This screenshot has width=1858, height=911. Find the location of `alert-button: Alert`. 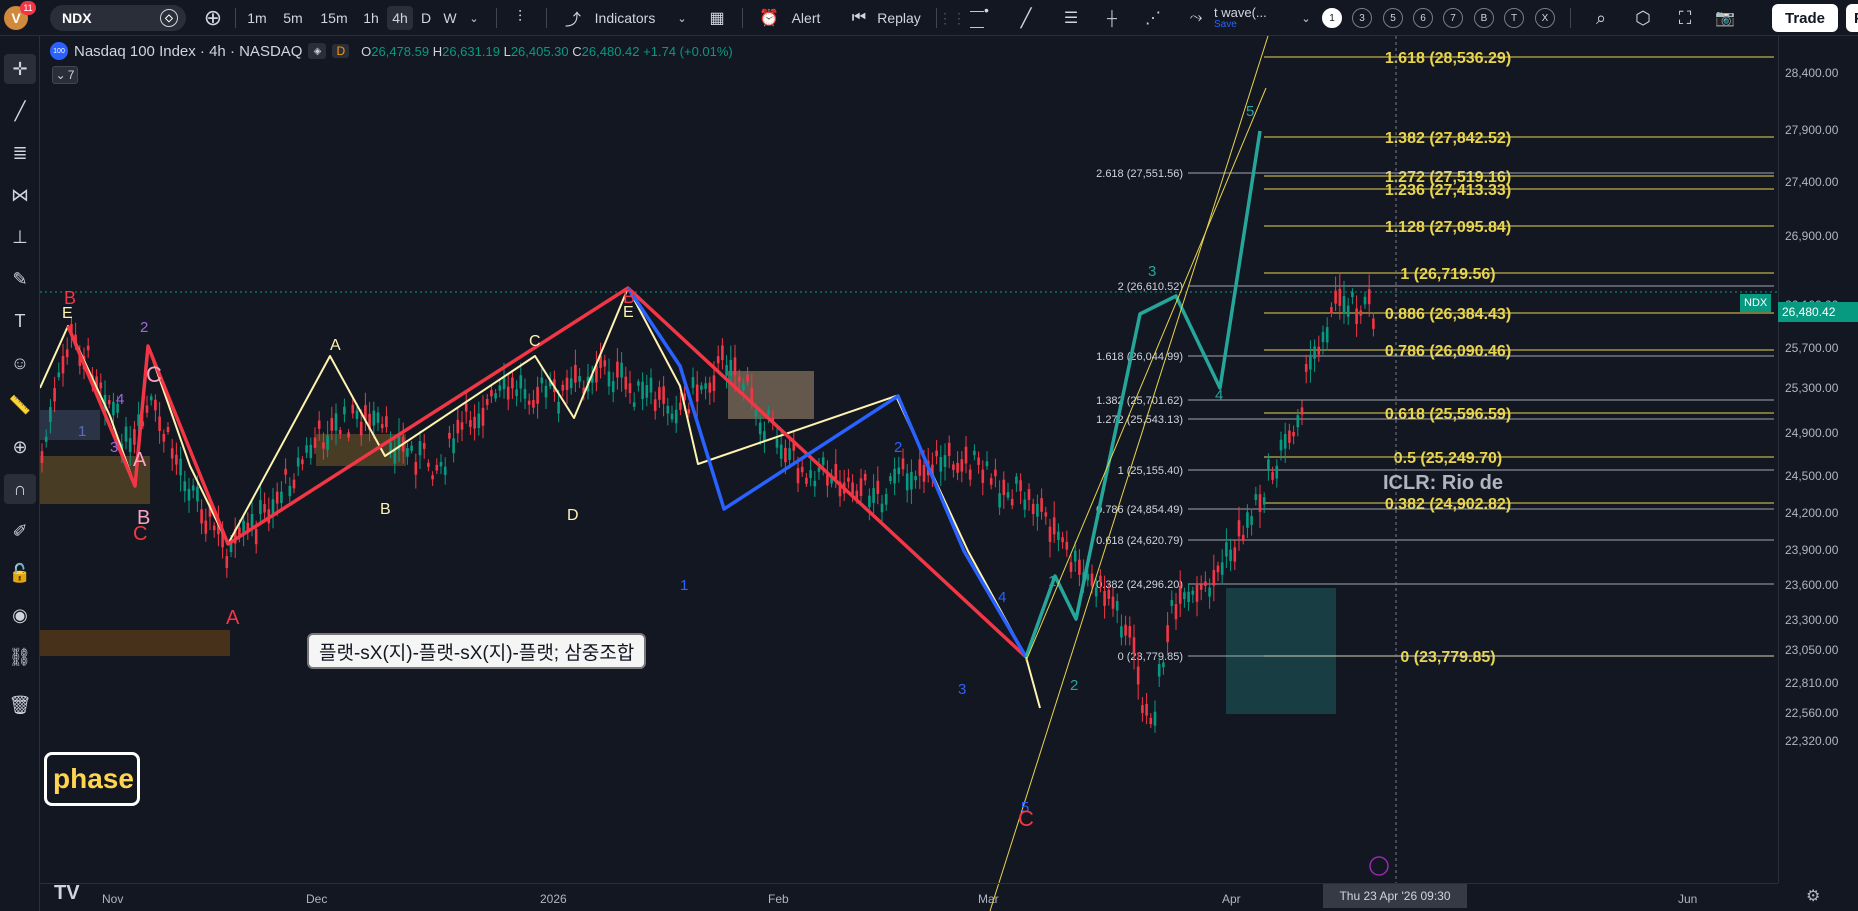

alert-button: Alert is located at coordinates (806, 18).